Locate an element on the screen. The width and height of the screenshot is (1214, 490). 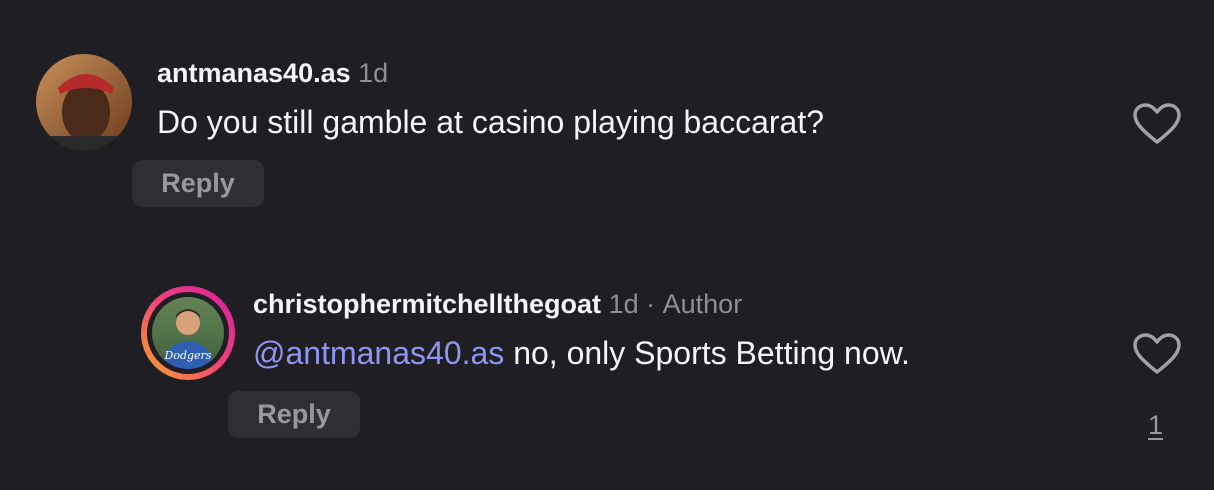
reply-text: no, only Sports Betting now. is located at coordinates (711, 353).